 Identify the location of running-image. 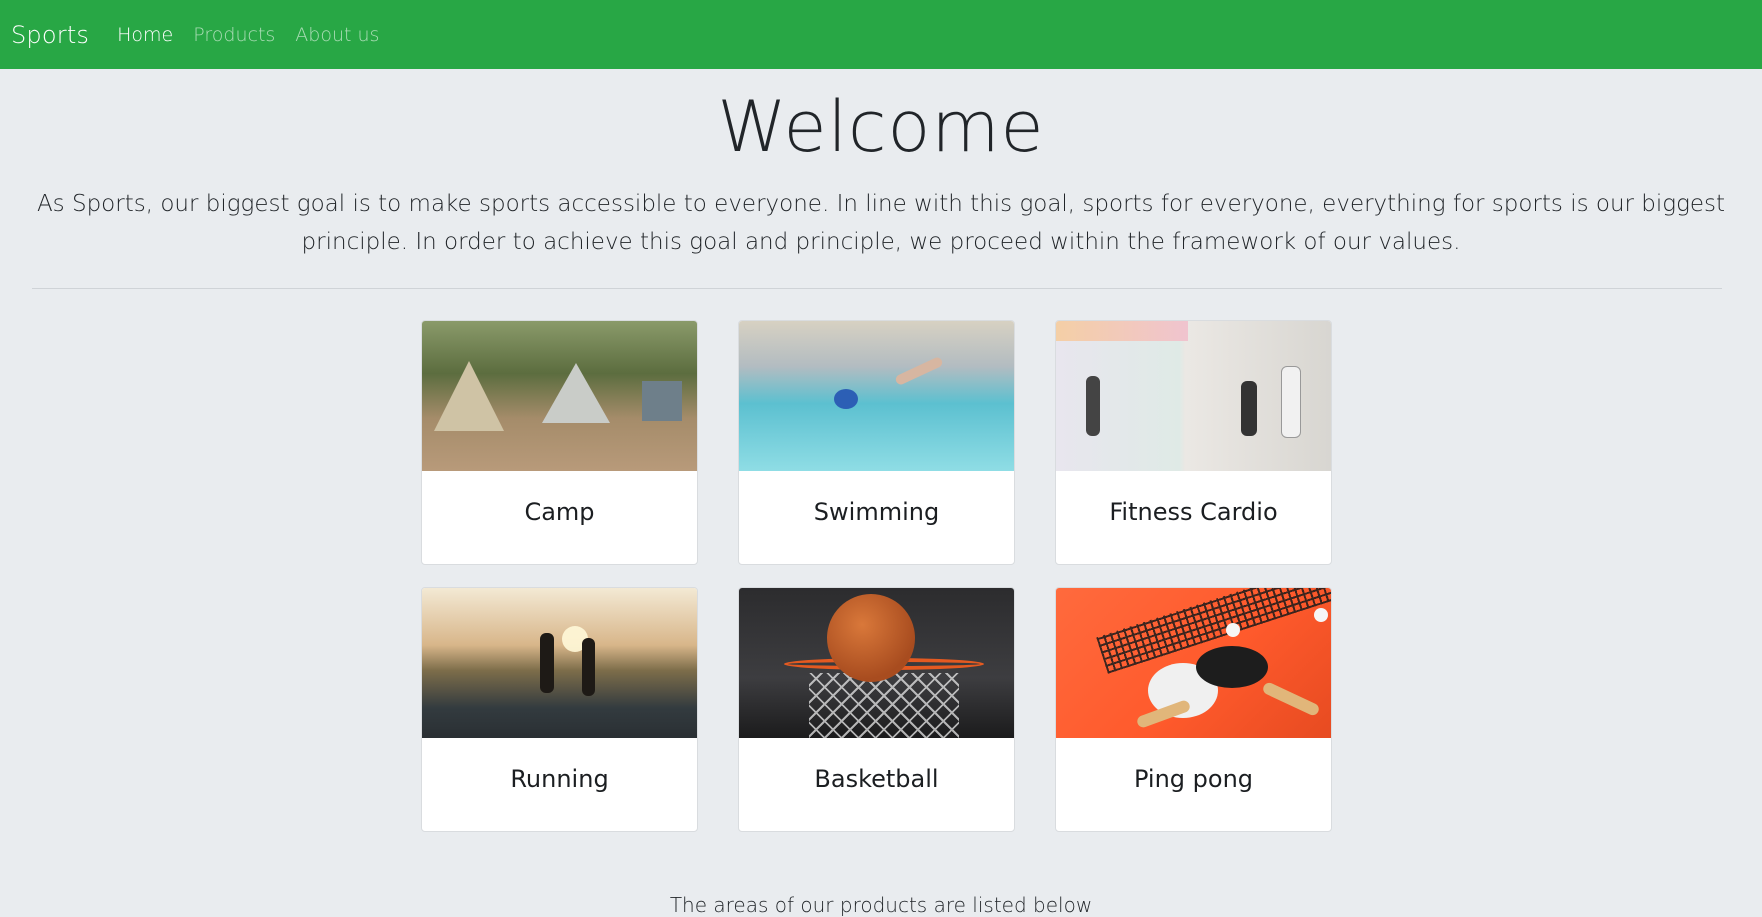
(559, 663).